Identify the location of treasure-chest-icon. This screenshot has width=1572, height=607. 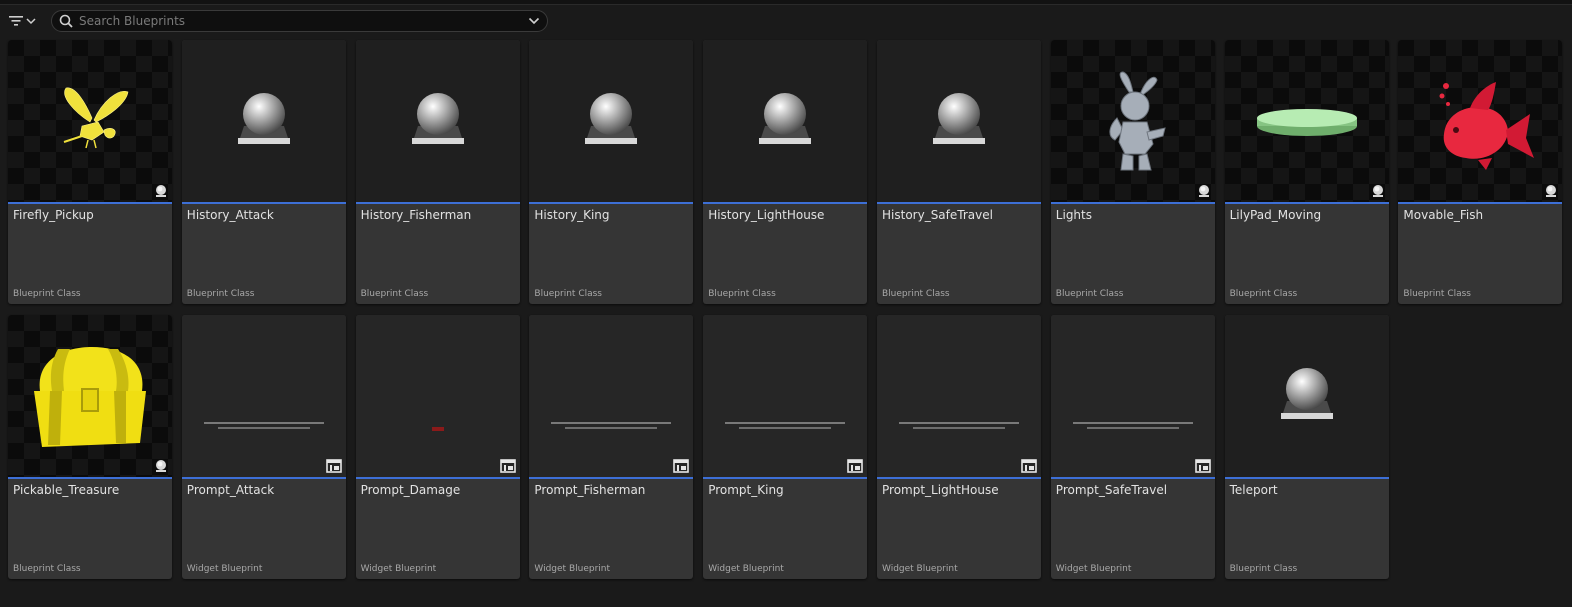
(90, 397).